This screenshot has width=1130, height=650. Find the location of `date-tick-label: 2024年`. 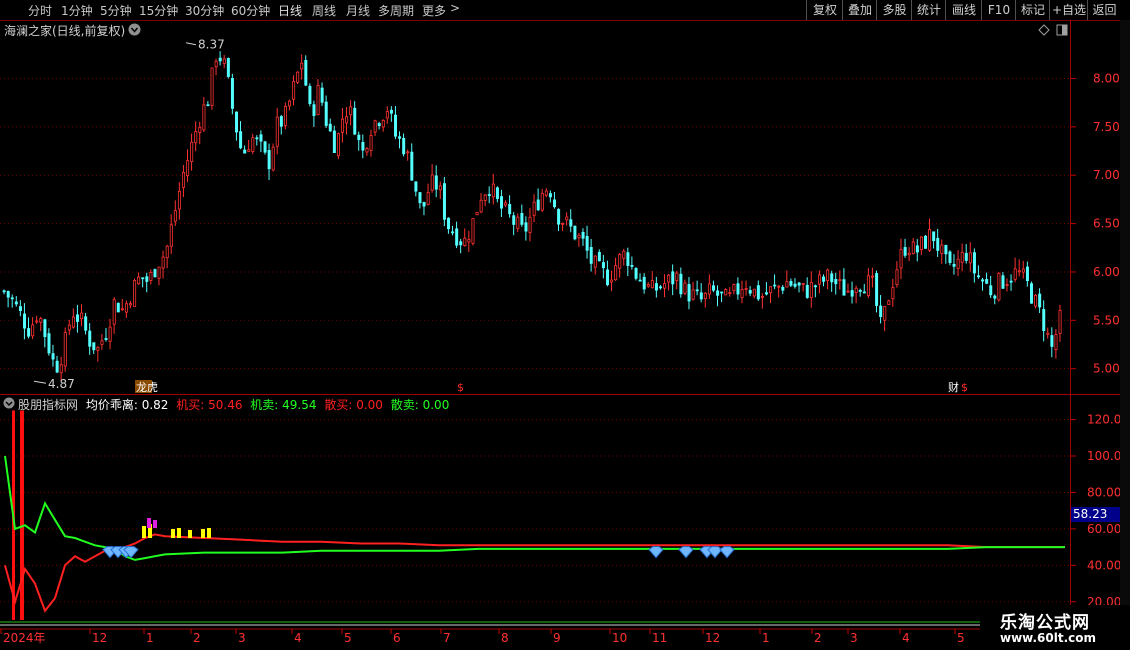

date-tick-label: 2024年 is located at coordinates (24, 638).